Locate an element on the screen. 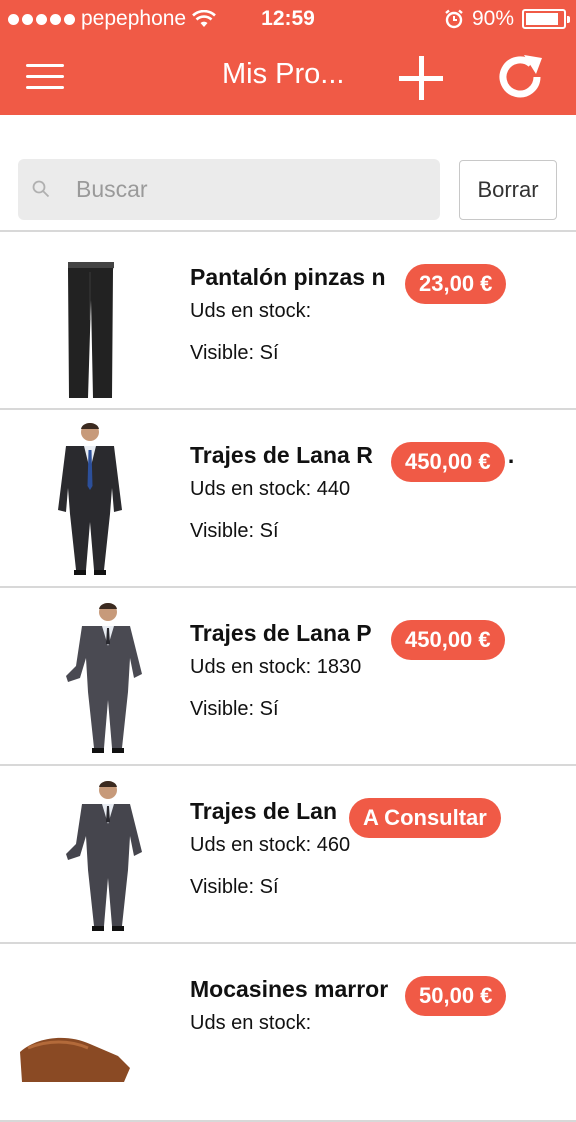  price-badge: 23,00 € is located at coordinates (456, 284).